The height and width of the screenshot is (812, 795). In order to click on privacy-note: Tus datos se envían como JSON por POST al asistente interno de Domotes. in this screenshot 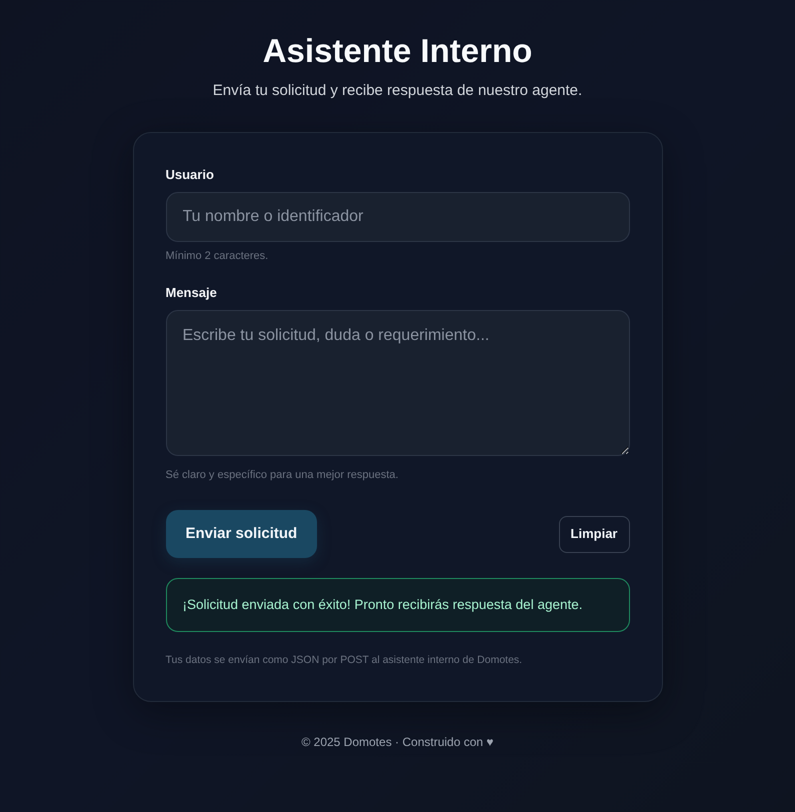, I will do `click(345, 660)`.